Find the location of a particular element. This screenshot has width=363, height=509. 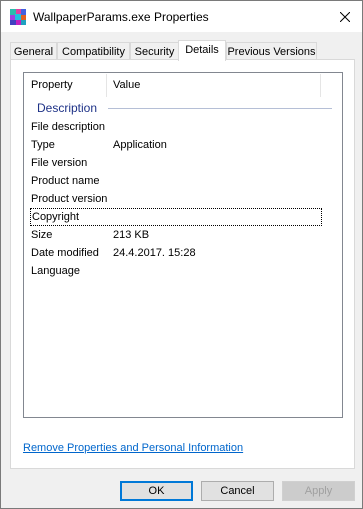

list-item: File description is located at coordinates (183, 127).